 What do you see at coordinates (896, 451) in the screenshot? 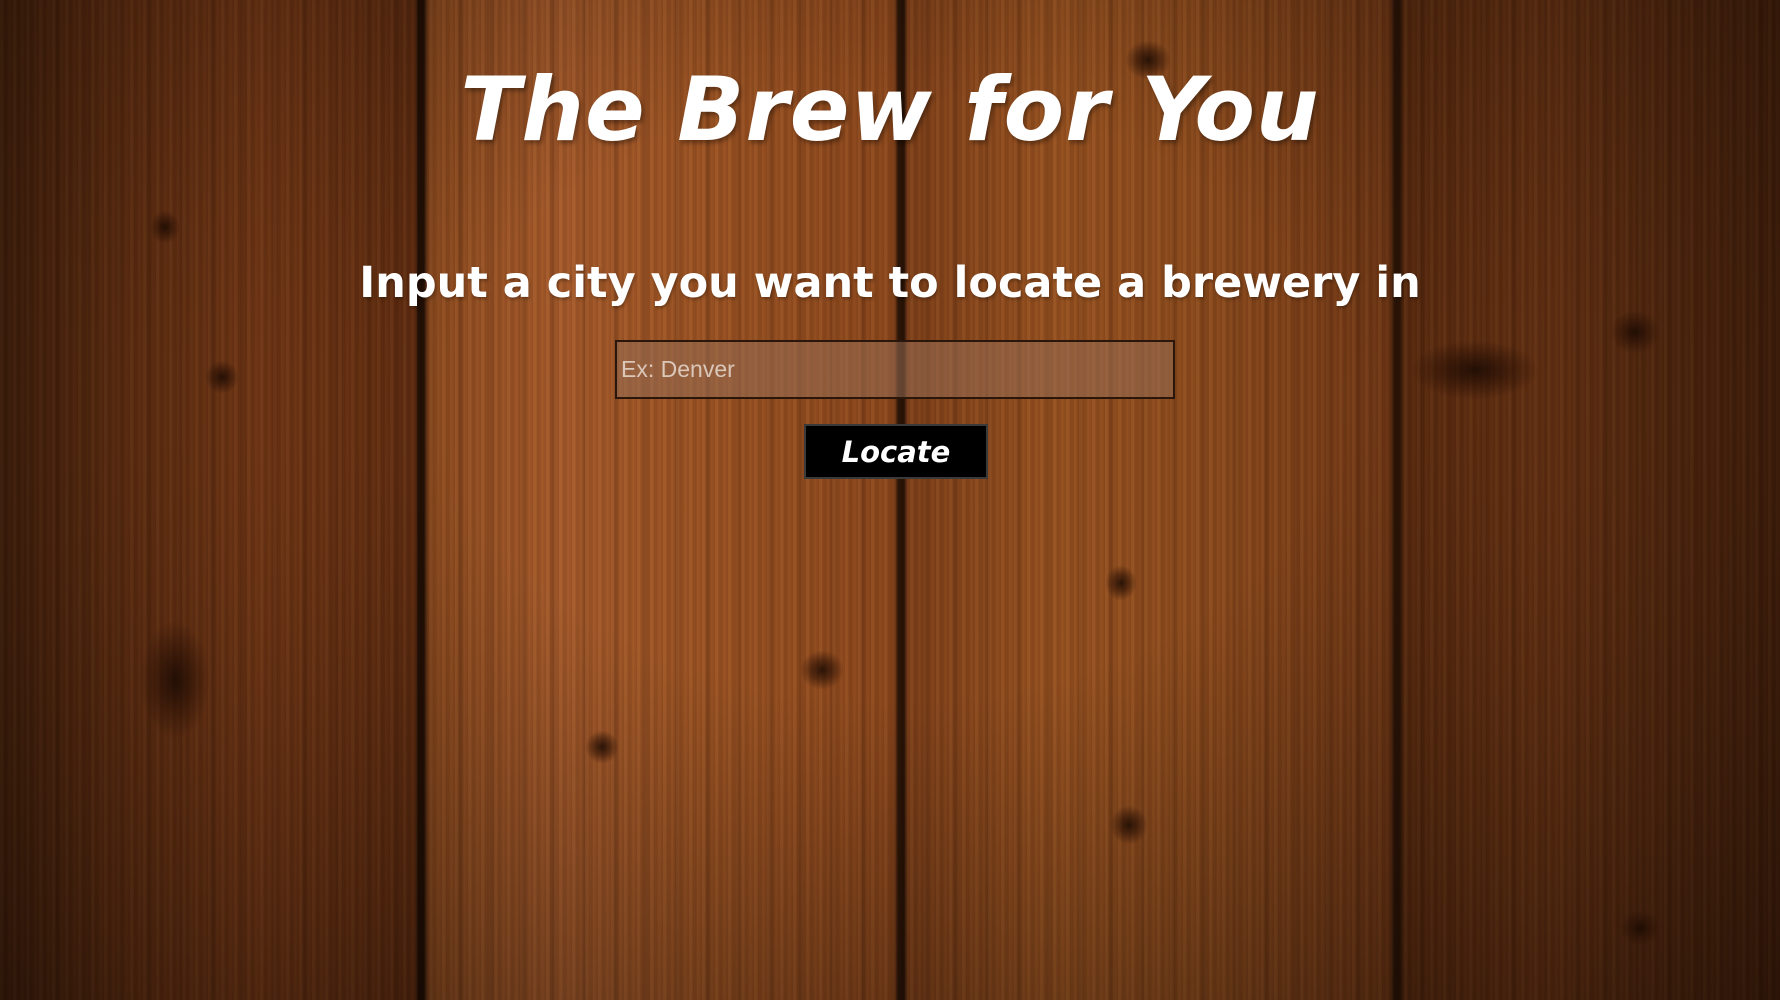
I see `locate-button: Locate` at bounding box center [896, 451].